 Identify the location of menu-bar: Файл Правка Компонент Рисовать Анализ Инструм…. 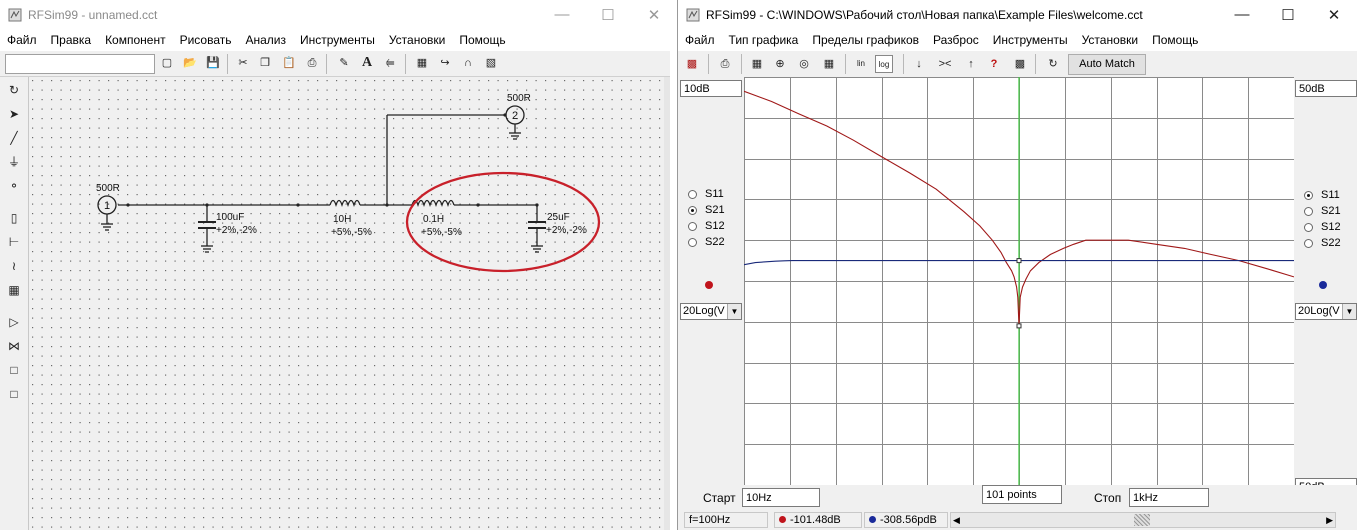
(335, 41).